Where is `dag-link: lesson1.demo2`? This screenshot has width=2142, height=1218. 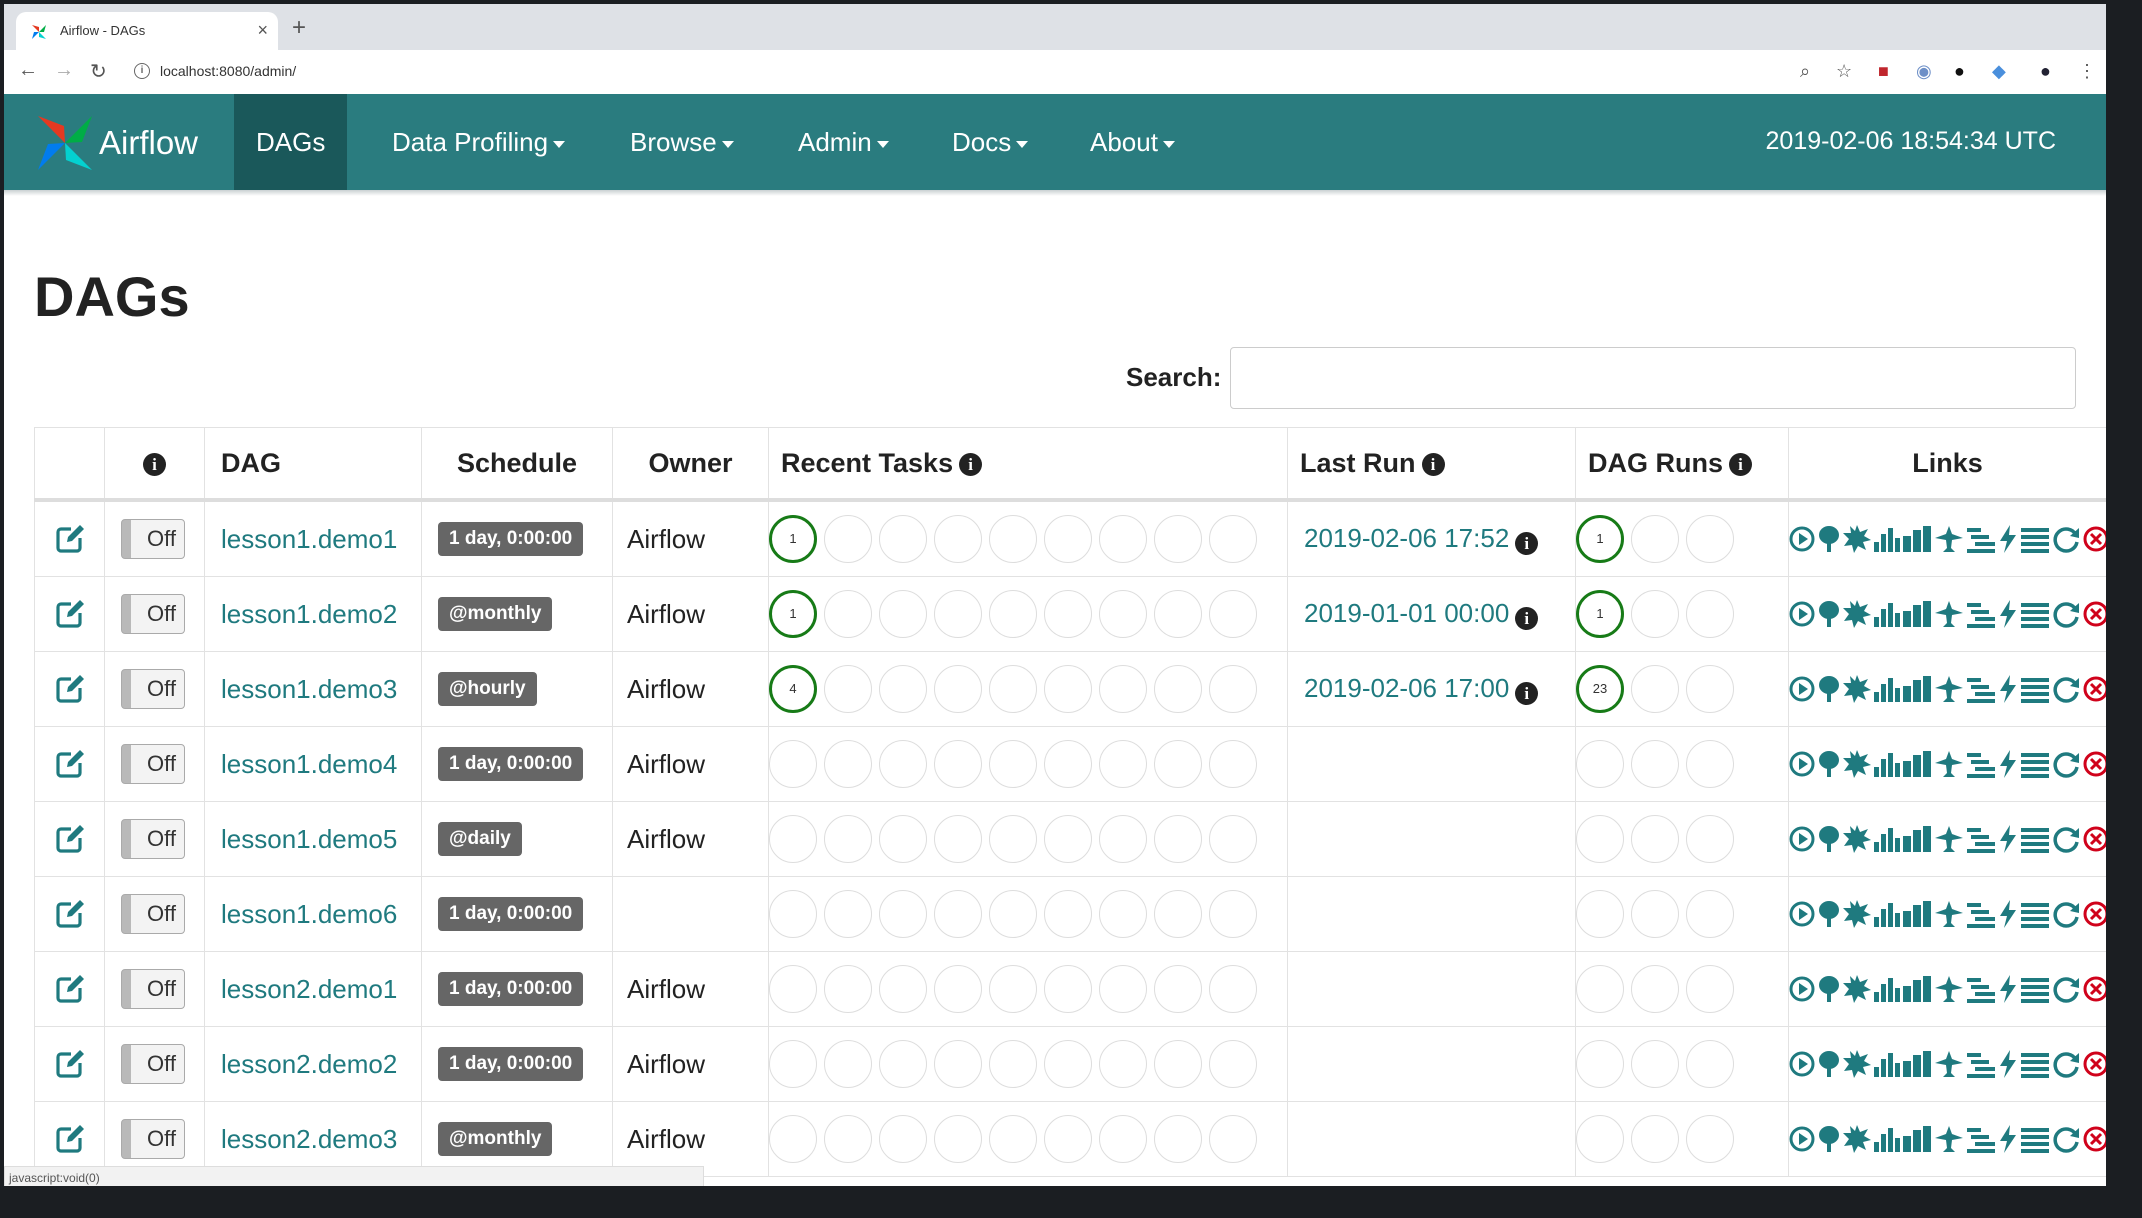
dag-link: lesson1.demo2 is located at coordinates (301, 614).